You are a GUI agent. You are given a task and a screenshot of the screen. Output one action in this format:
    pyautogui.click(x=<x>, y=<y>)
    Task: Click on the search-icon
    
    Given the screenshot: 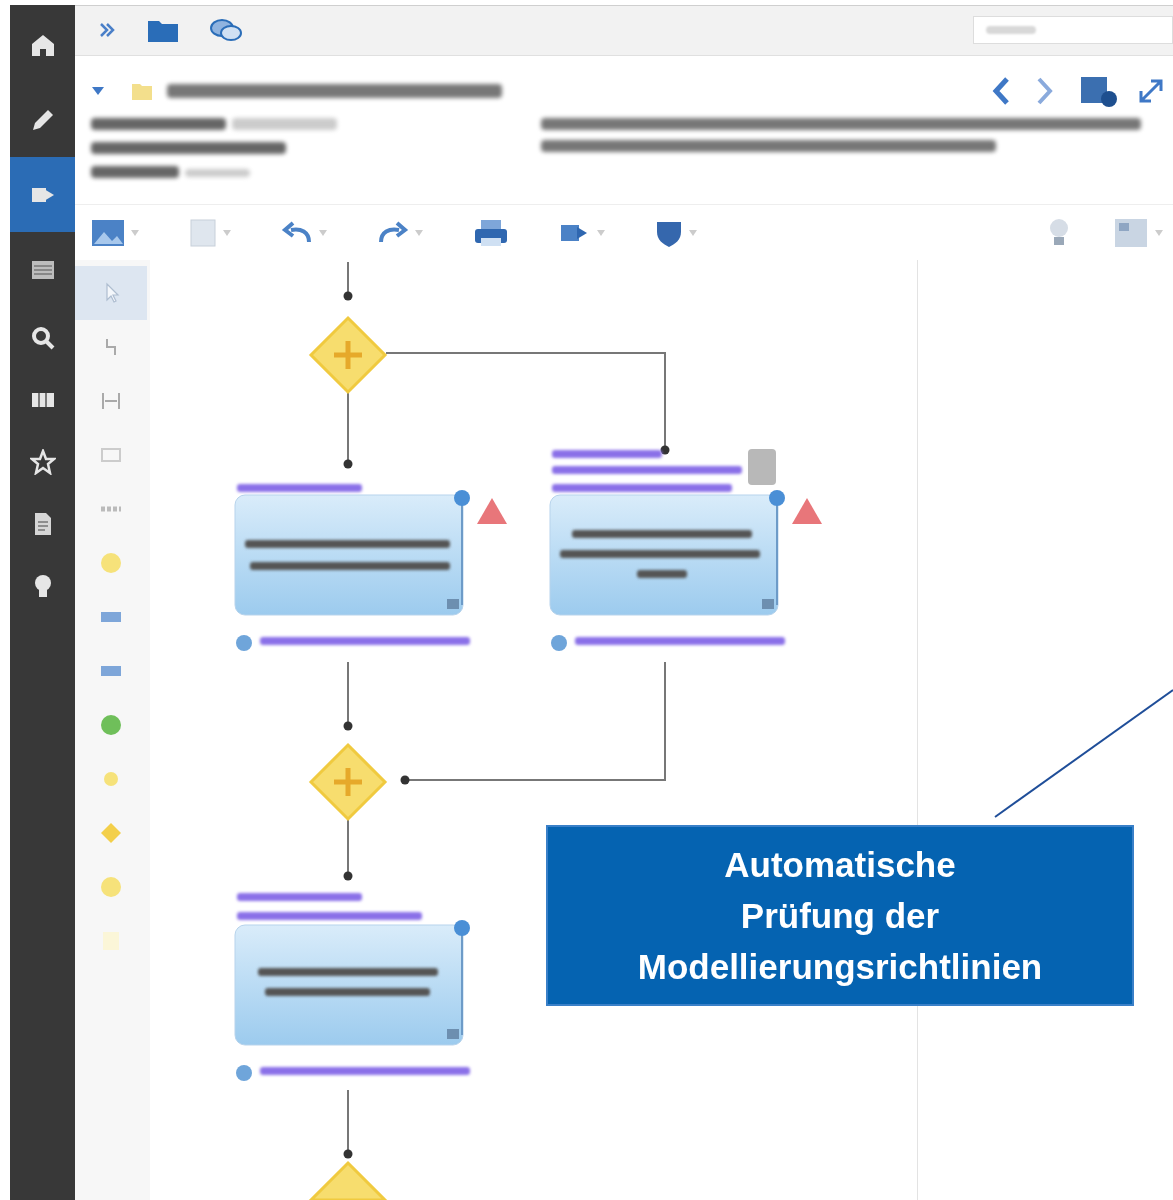 What is the action you would take?
    pyautogui.click(x=42, y=338)
    